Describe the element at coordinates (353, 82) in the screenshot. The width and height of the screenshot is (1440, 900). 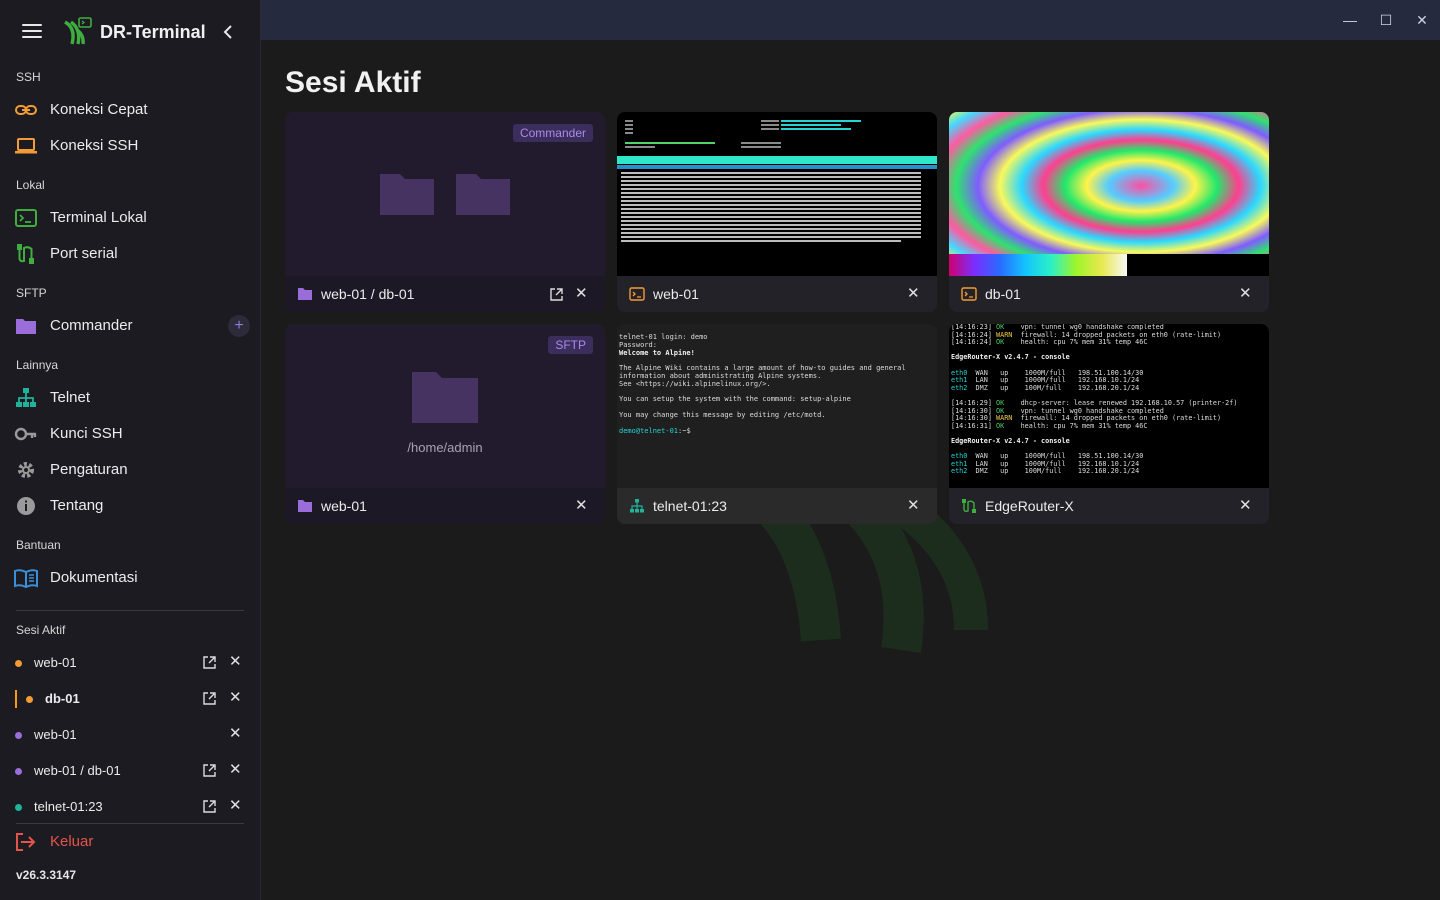
I see `page-title: Sesi Aktif` at that location.